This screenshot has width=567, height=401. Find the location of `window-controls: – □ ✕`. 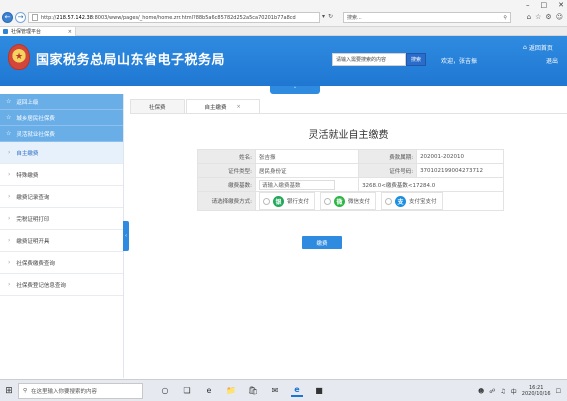

window-controls: – □ ✕ is located at coordinates (545, 5).